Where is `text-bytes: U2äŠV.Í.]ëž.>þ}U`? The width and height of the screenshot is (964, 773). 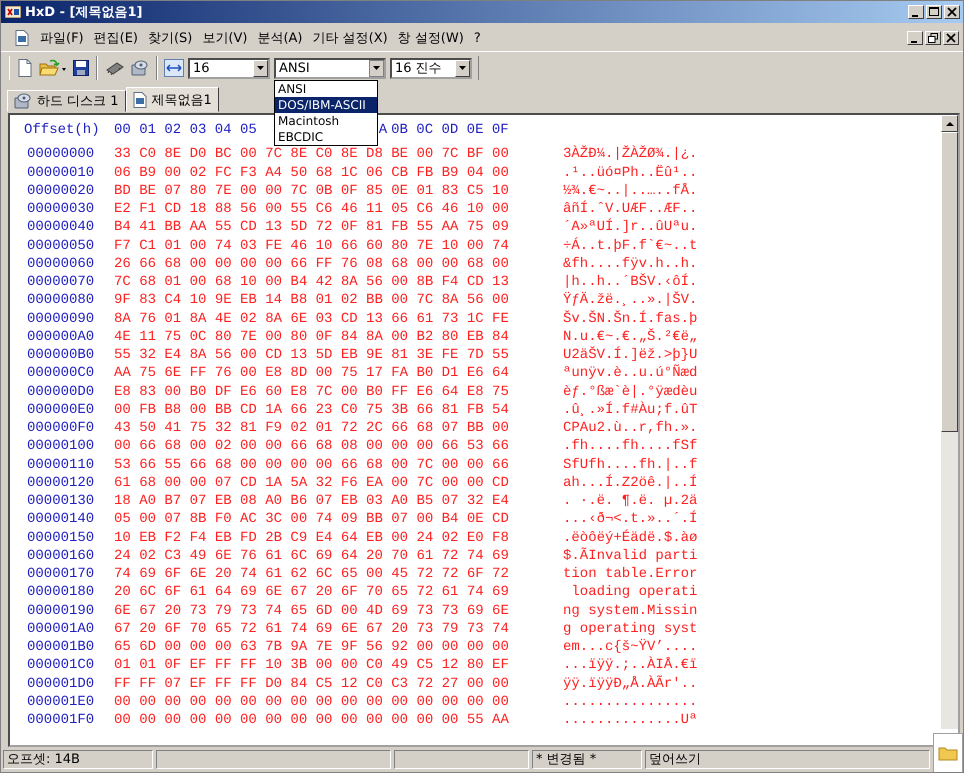 text-bytes: U2äŠV.Í.]ëž.>þ}U is located at coordinates (630, 355).